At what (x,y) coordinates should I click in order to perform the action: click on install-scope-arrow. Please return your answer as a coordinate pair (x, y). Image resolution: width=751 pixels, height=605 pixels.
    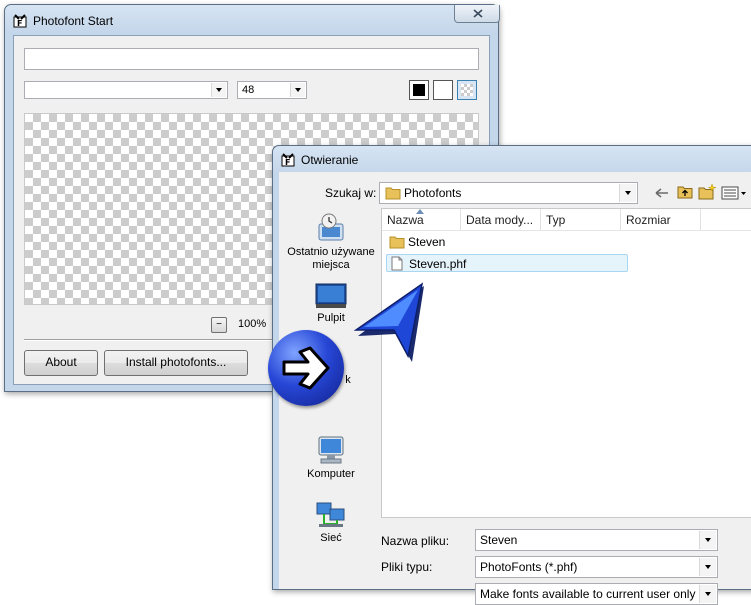
    Looking at the image, I should click on (707, 594).